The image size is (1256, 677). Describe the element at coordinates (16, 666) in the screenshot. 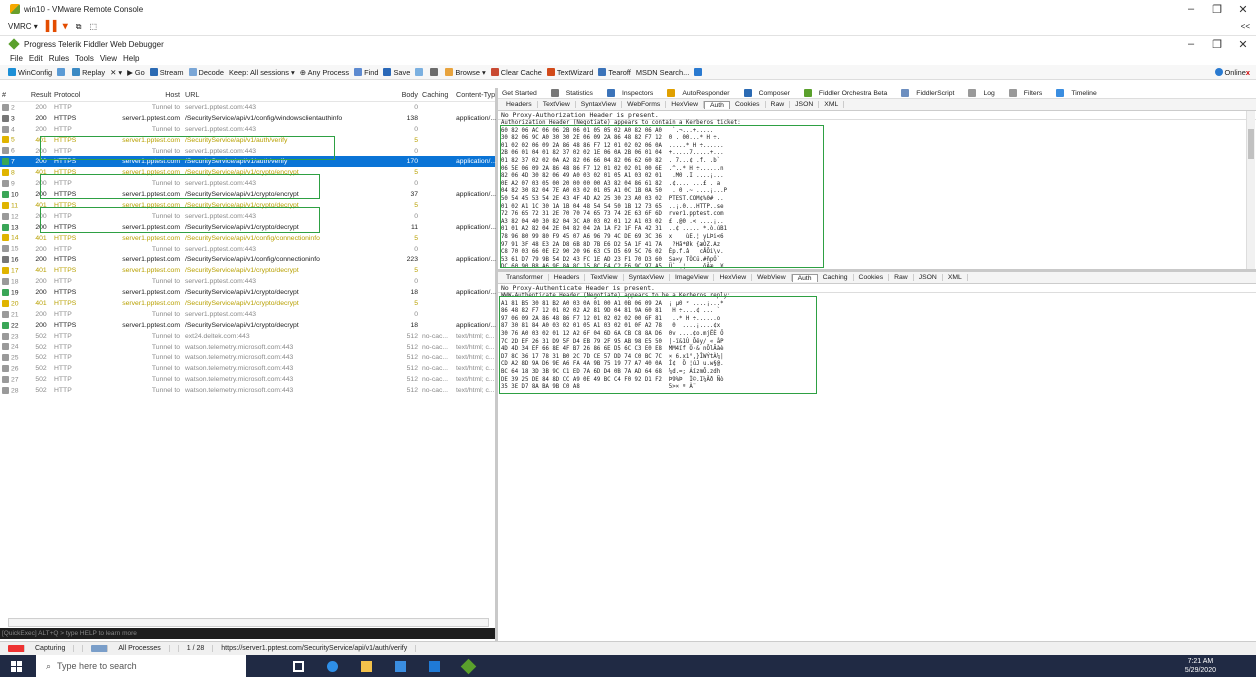

I see `windows-start-icon` at that location.